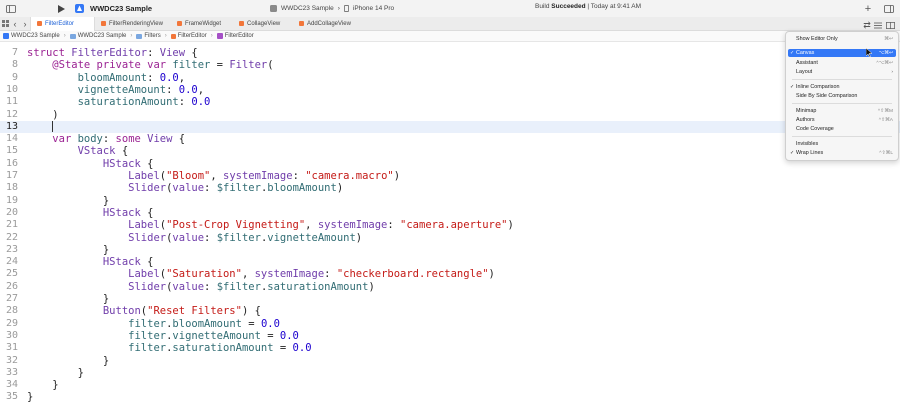 Image resolution: width=900 pixels, height=418 pixels. Describe the element at coordinates (11, 237) in the screenshot. I see `line-number: 22` at that location.